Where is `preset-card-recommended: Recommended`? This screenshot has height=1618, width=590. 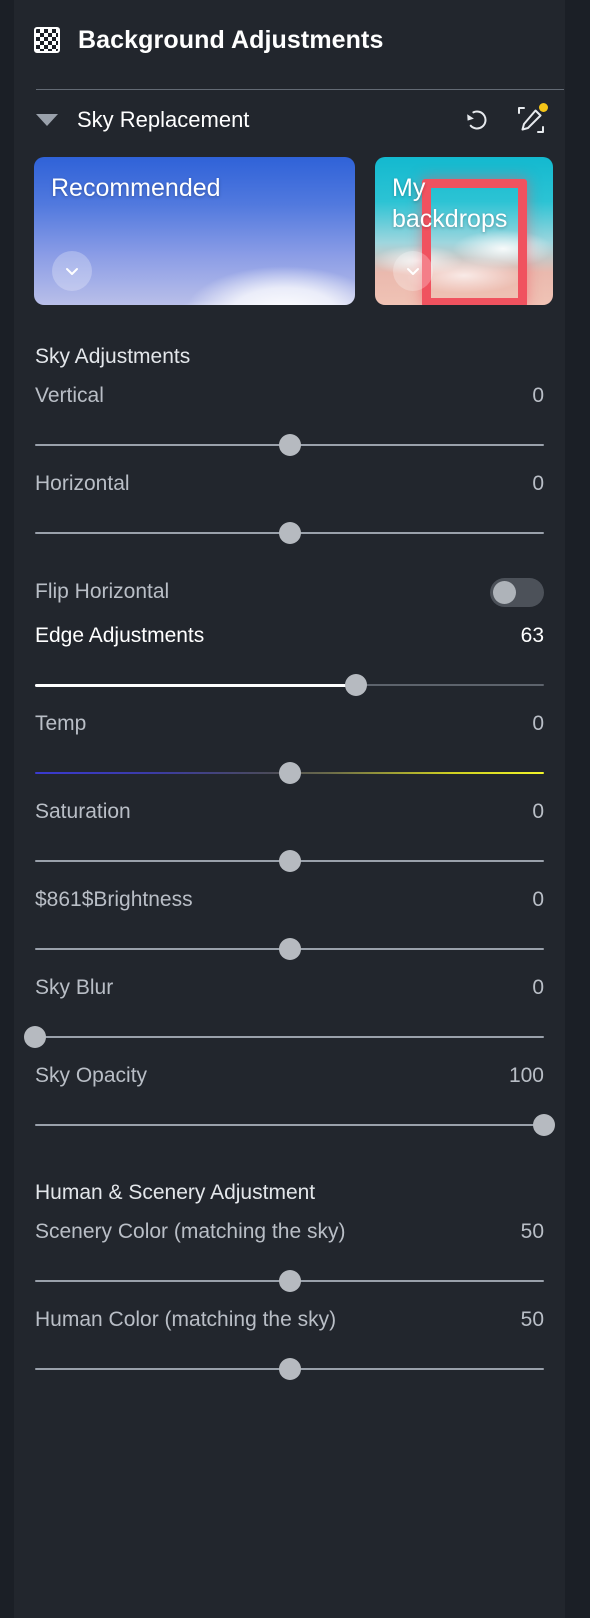
preset-card-recommended: Recommended is located at coordinates (194, 231).